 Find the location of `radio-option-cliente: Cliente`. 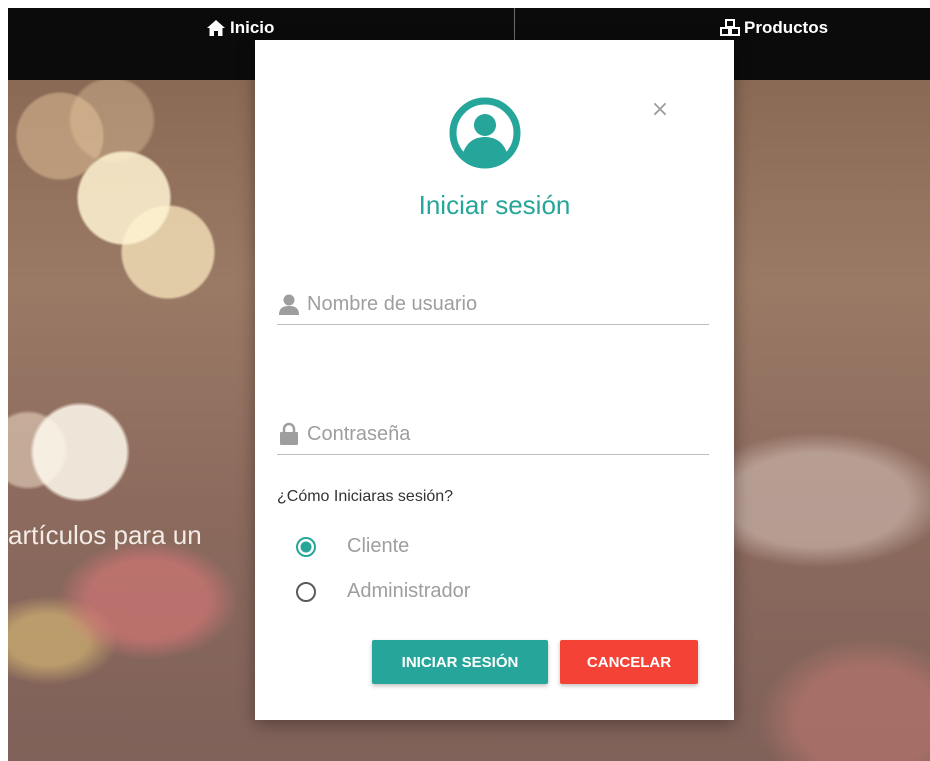

radio-option-cliente: Cliente is located at coordinates (352, 546).